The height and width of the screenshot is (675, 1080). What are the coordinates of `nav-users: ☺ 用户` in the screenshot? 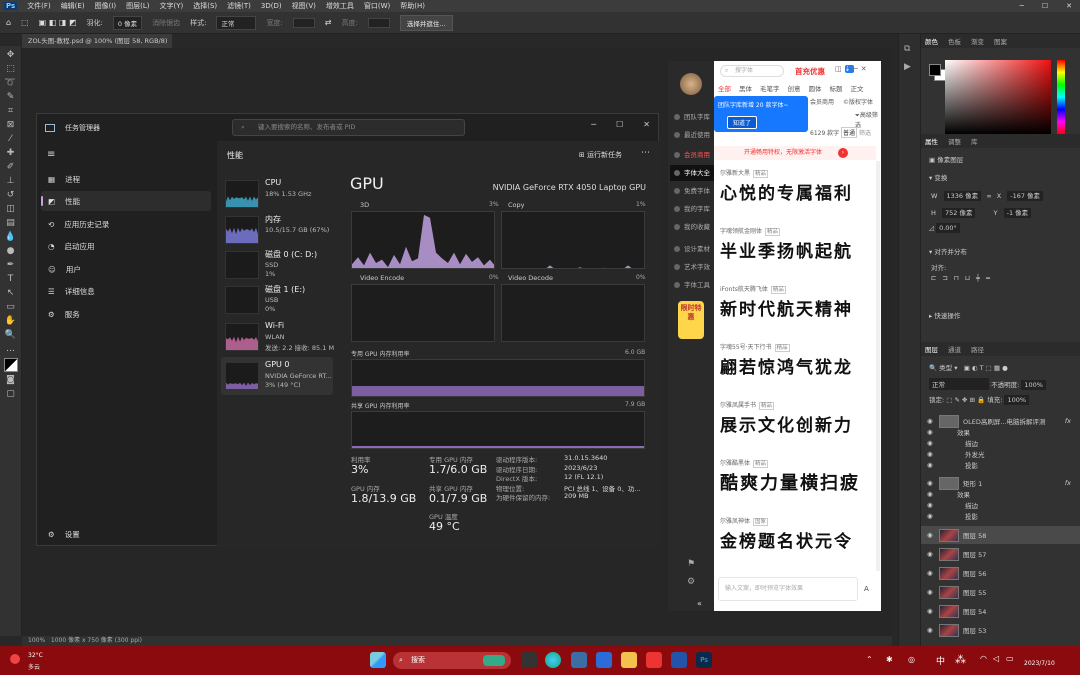 It's located at (126, 269).